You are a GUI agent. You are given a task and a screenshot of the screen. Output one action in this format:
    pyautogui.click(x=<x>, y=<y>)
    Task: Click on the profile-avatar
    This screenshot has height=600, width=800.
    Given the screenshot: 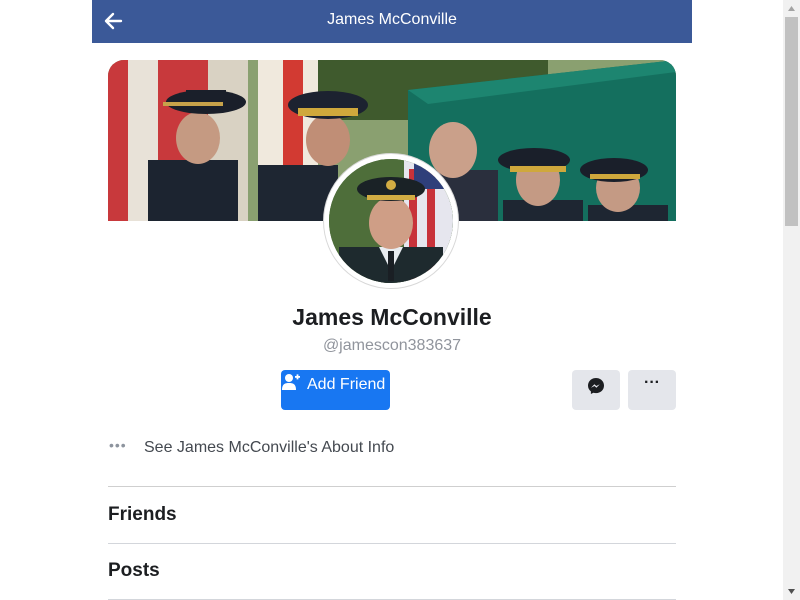 What is the action you would take?
    pyautogui.click(x=391, y=221)
    